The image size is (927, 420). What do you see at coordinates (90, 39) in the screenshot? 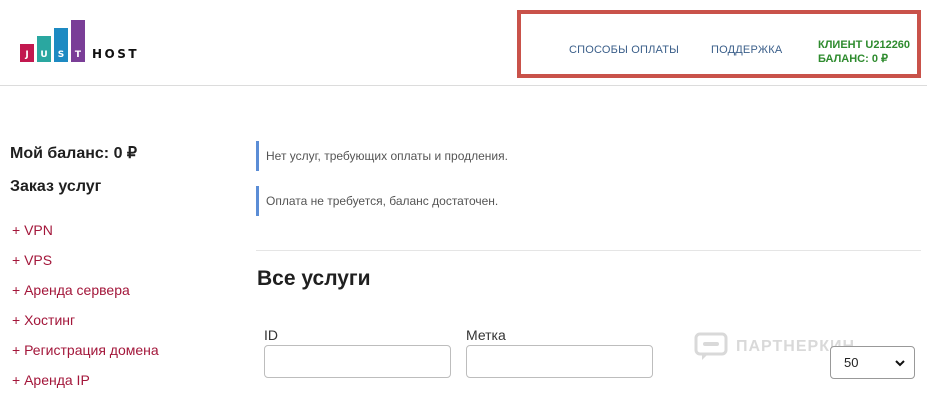
I see `justhost-logo: J U S T HOST` at bounding box center [90, 39].